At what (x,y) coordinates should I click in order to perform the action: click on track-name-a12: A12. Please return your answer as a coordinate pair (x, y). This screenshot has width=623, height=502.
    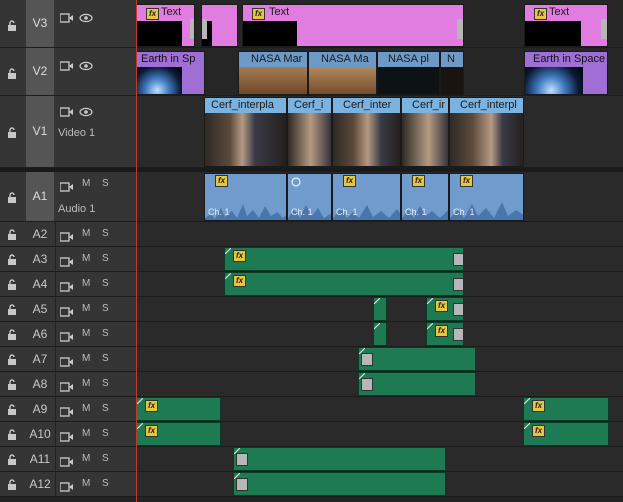
    Looking at the image, I should click on (40, 484).